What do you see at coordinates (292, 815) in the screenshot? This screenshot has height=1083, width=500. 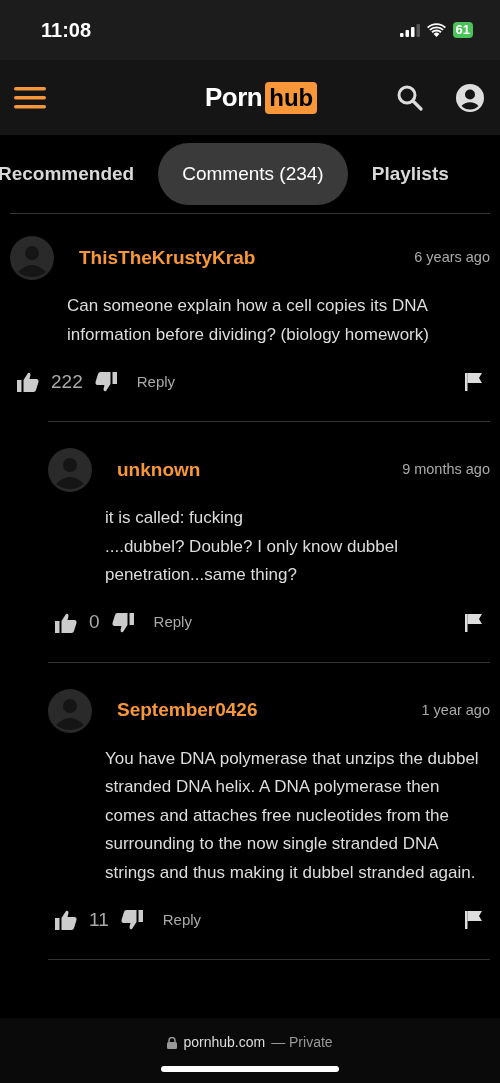 I see `comment-text: You have DNA polymerase that unzips the dubbel stranded DNA helix. A DNA polymerase then comes and attaches free nucleotides from the surrounding to the now single stranded DNA strings and thus making it dubbel stranded again.` at bounding box center [292, 815].